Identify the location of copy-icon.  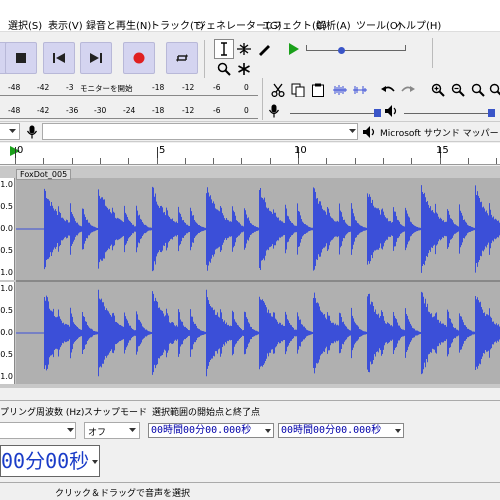
(298, 90).